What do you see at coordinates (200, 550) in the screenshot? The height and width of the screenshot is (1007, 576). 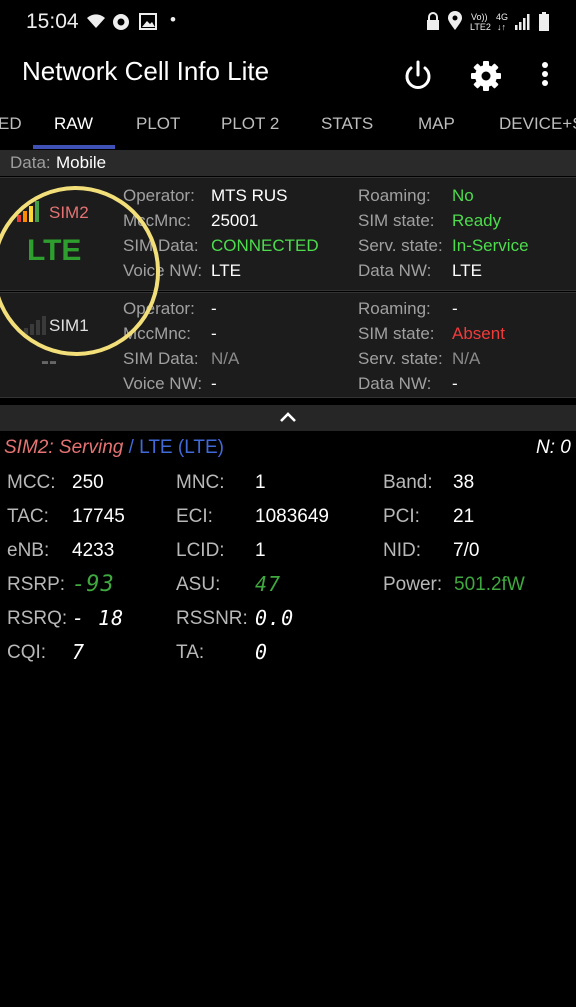 I see `lcid-label: LCID:` at bounding box center [200, 550].